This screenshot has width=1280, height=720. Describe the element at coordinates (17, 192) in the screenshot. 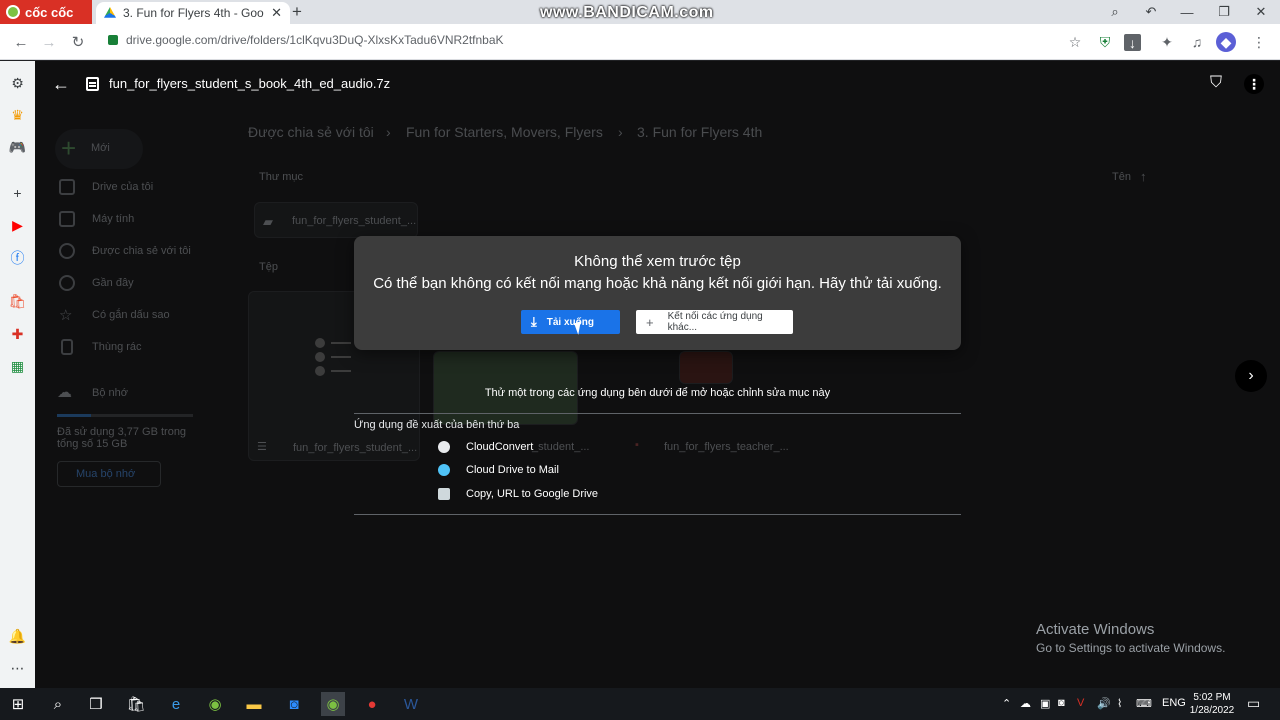

I see `add-shortcut-icon: +` at that location.